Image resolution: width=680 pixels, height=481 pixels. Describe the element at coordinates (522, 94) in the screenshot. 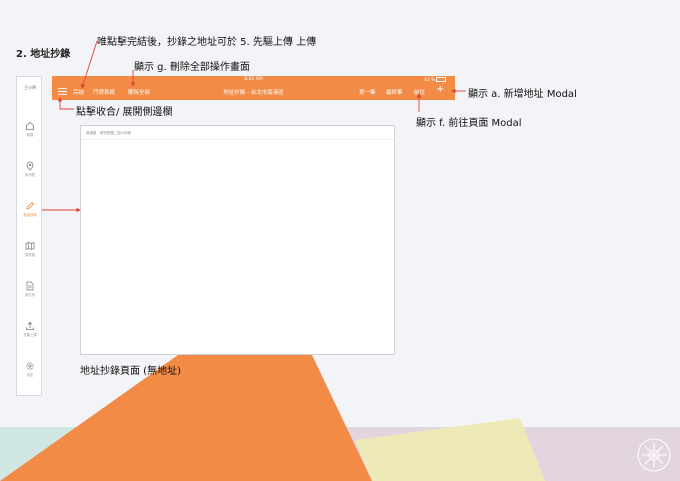

I see `add-address-note: 顯示 a. 新增地址 Modal` at that location.